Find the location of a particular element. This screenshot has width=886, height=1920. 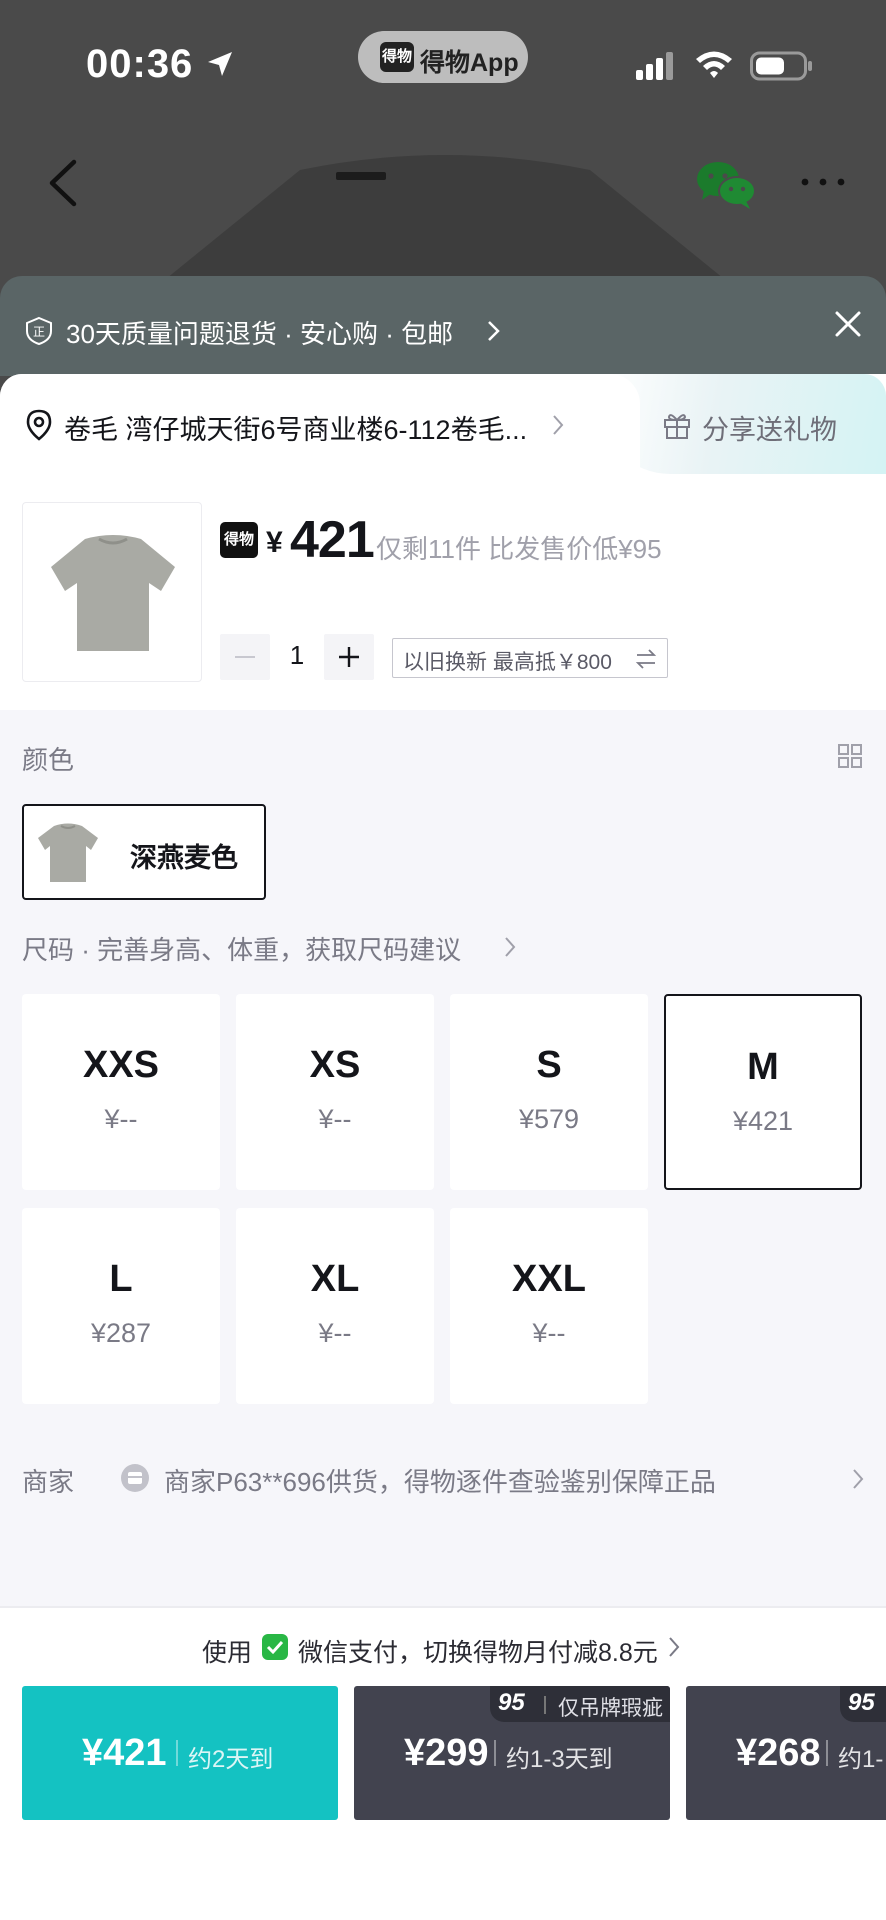

trade-in-button: 以旧换新 最高抵￥800 is located at coordinates (530, 658).